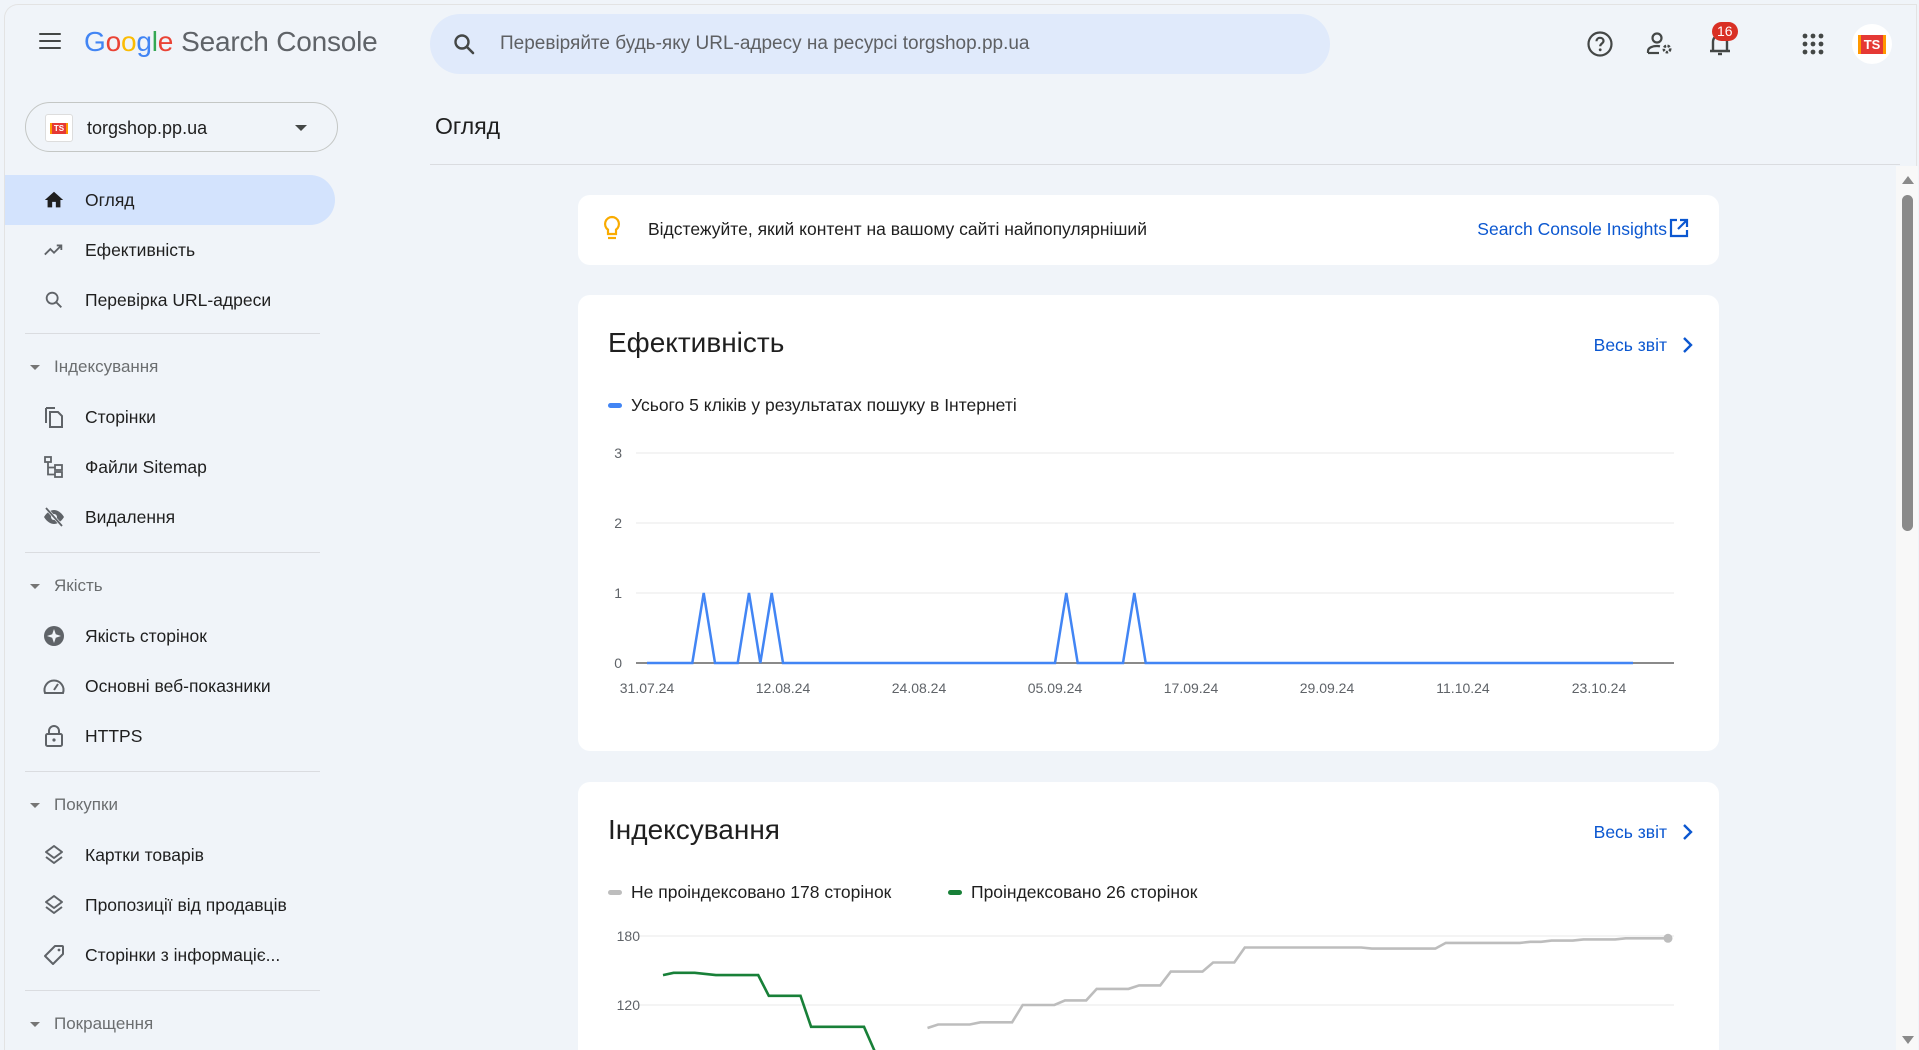 This screenshot has width=1919, height=1050. I want to click on x-tick-label: 23.10.24, so click(1599, 688).